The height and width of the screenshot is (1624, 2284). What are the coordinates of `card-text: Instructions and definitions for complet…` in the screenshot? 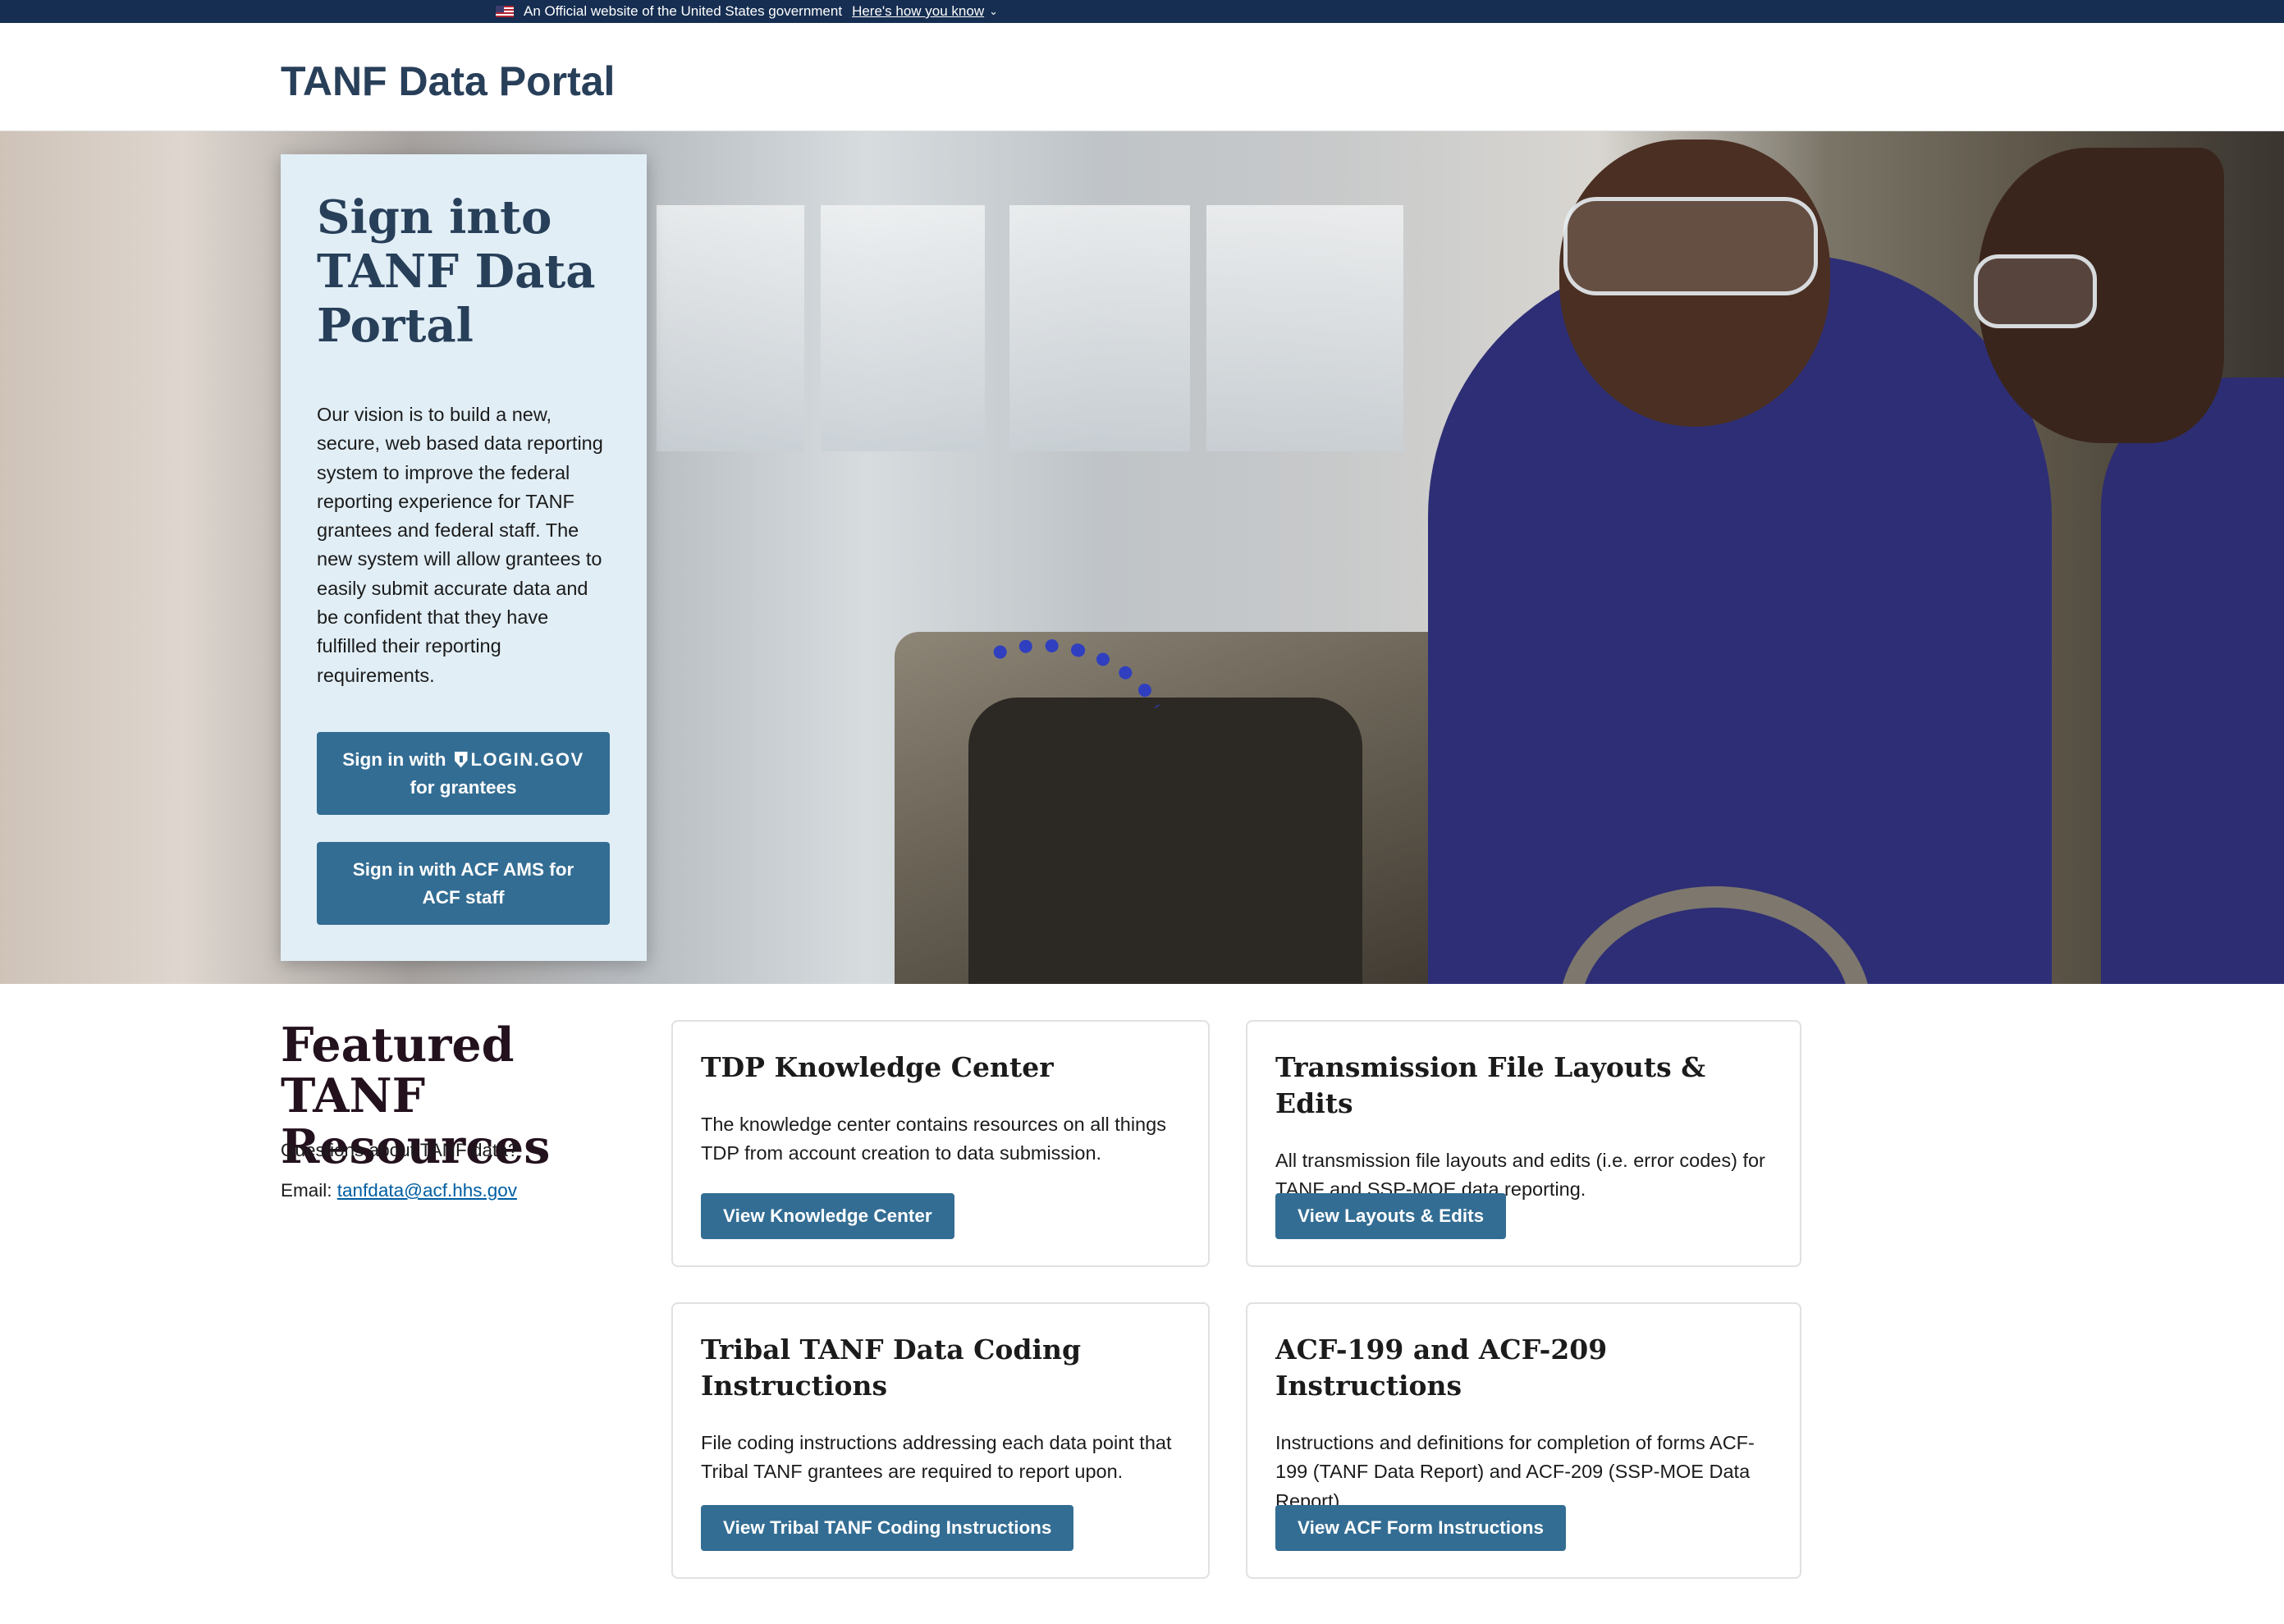 It's located at (1515, 1472).